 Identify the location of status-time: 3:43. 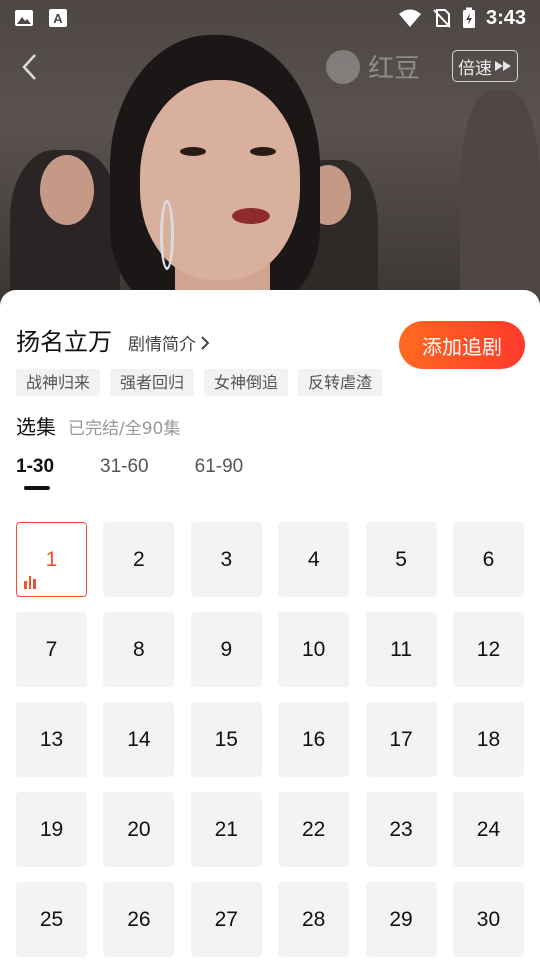
(505, 17).